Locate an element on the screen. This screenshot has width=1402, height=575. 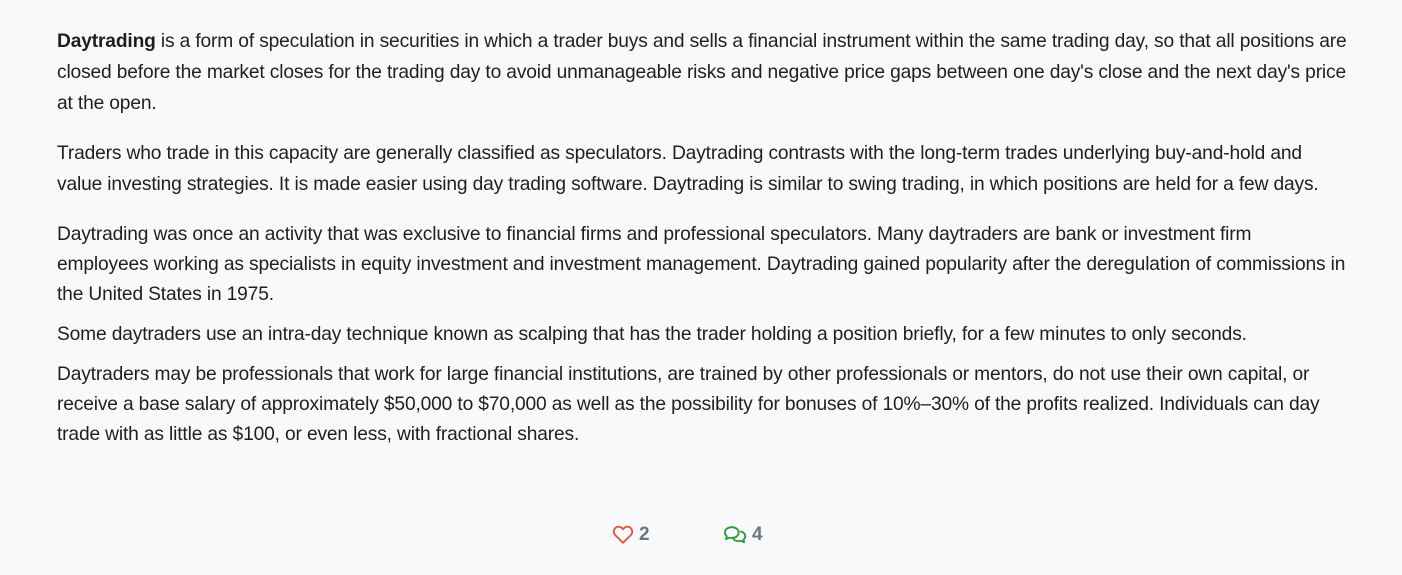
post-actions: 2 4 is located at coordinates (701, 535).